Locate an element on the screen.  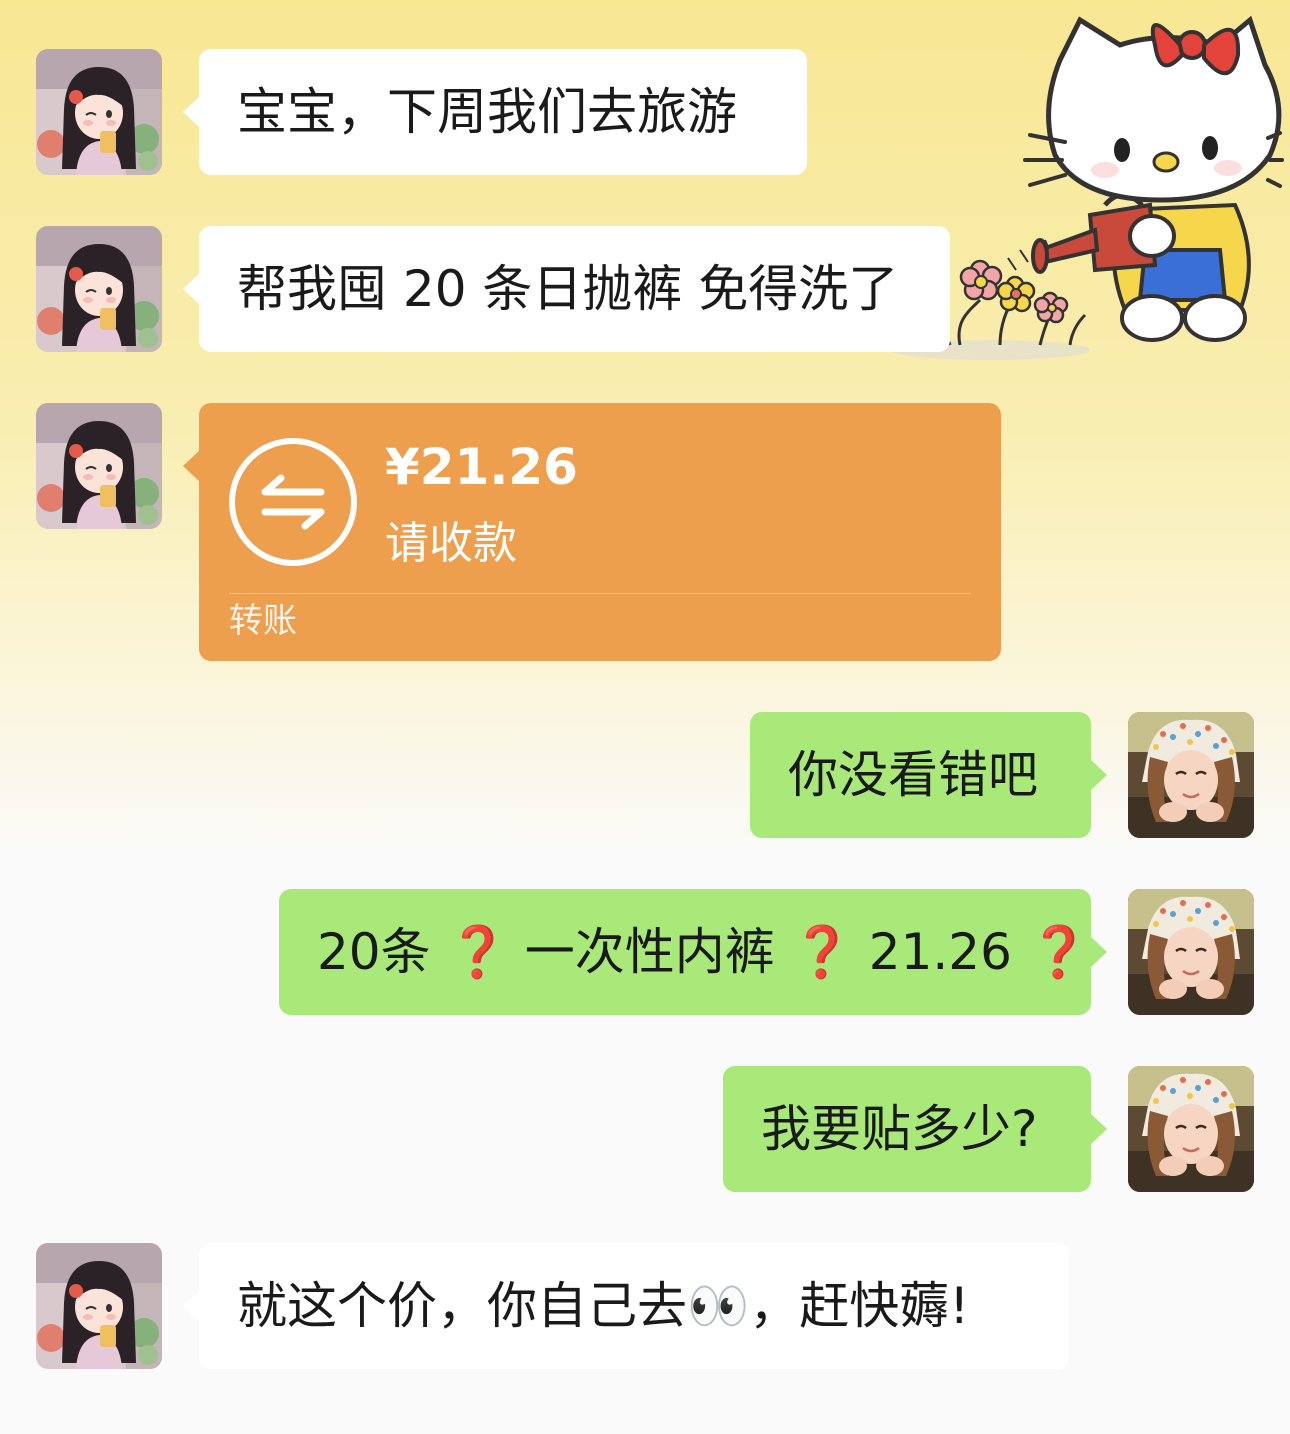
message-bubble: 我要贴多少? is located at coordinates (915, 1129).